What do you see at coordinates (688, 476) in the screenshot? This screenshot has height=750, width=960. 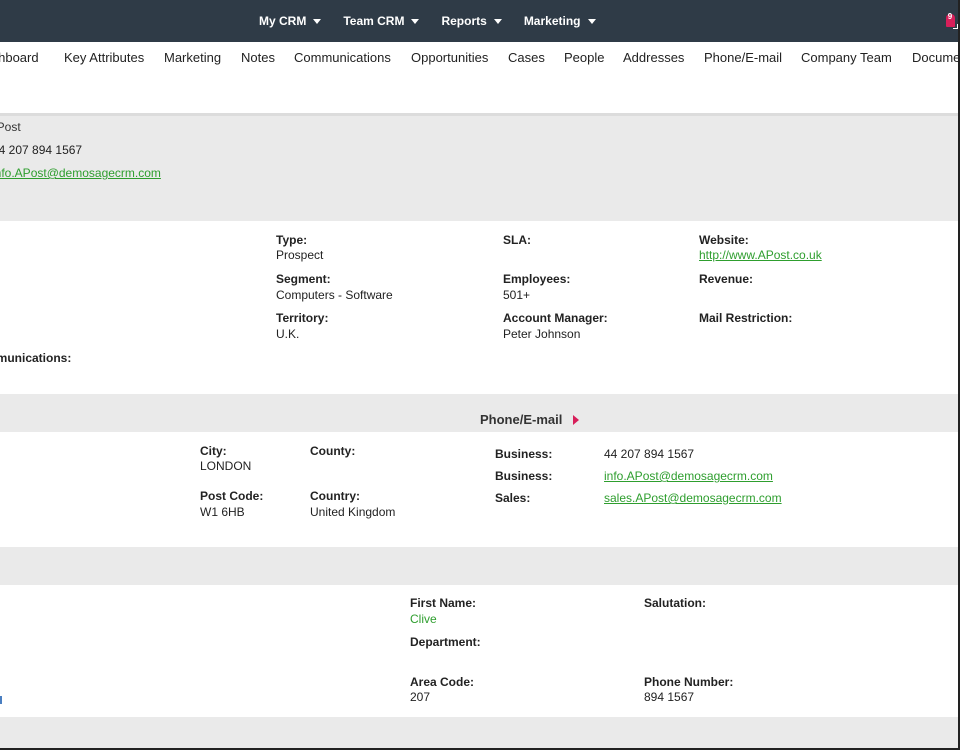 I see `business-email-link: info.APost@demosagecrm.com` at bounding box center [688, 476].